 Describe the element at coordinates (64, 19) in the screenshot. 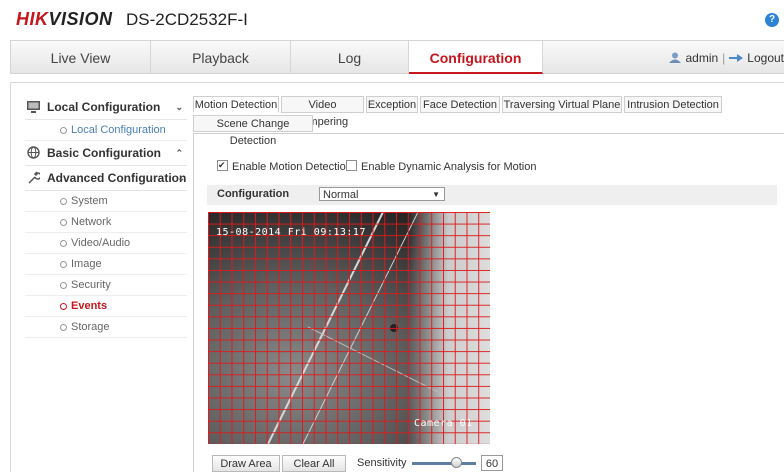

I see `hikvision-logo: HIKVISION` at that location.